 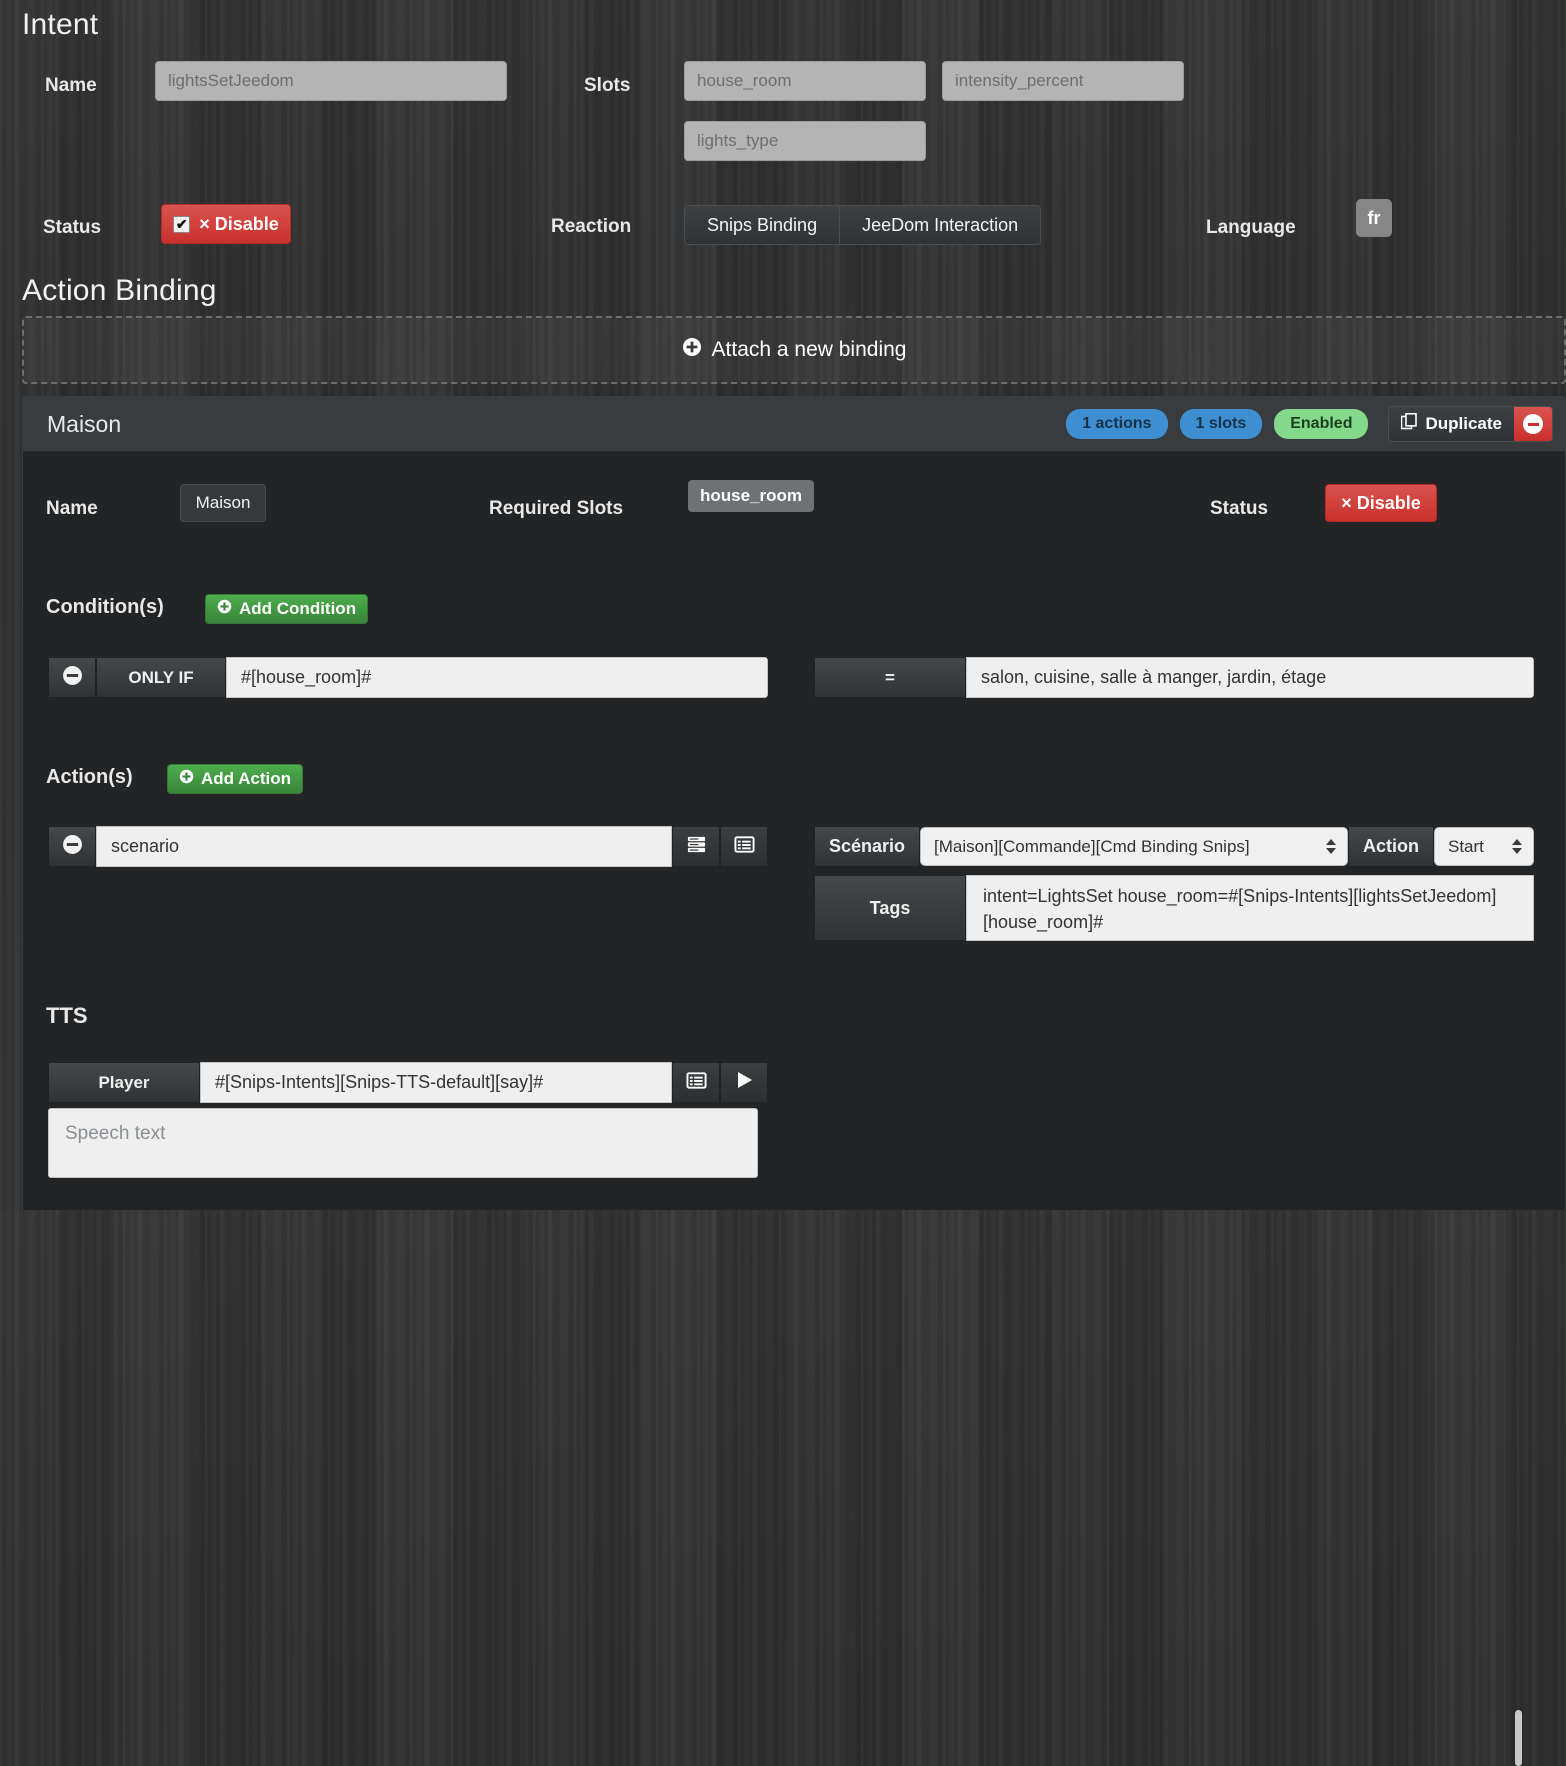 I want to click on action-start-select: Start, so click(x=1484, y=846).